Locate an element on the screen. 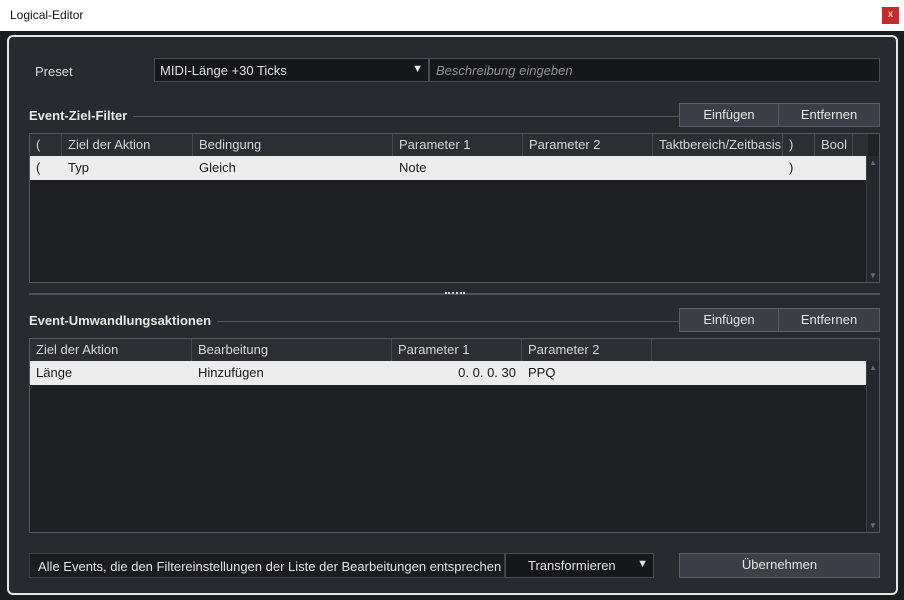  cell-param1: Note is located at coordinates (413, 167).